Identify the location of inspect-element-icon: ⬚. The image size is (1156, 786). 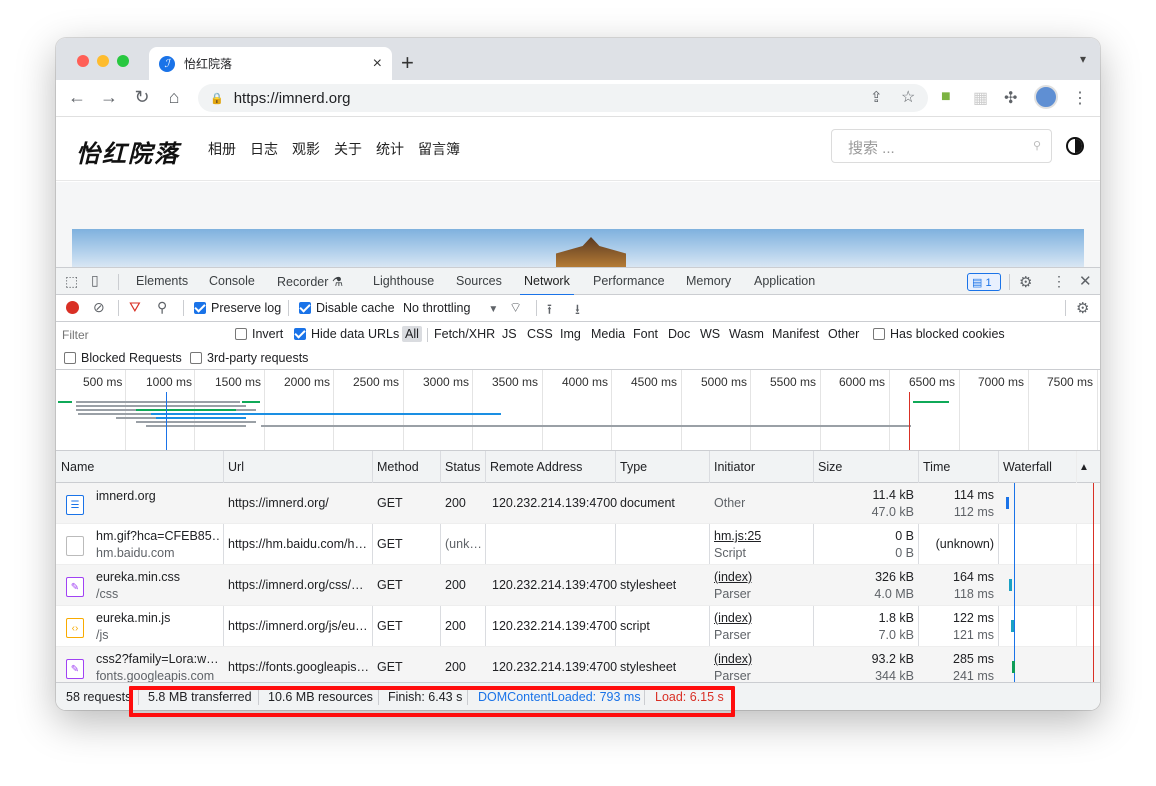
(71, 281).